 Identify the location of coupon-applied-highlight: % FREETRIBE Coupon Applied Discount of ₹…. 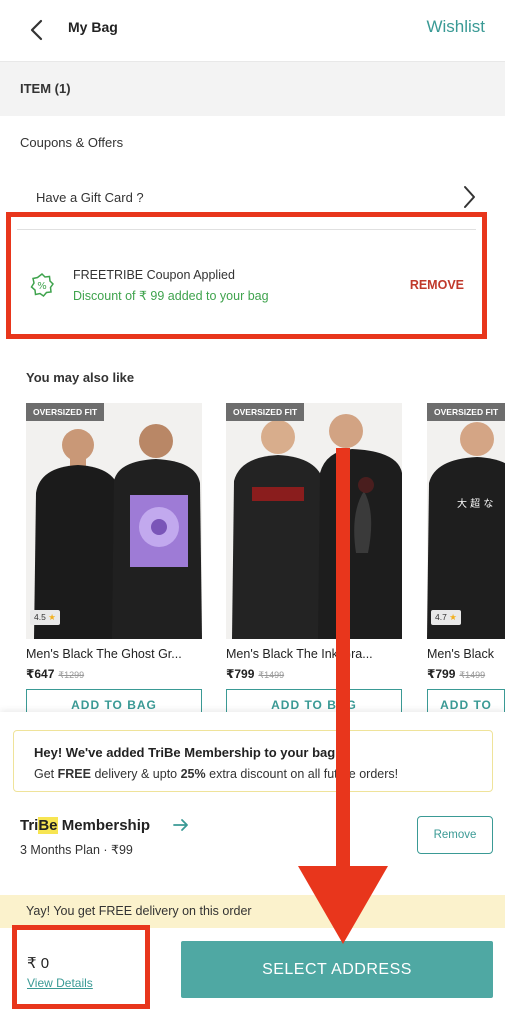
(246, 275).